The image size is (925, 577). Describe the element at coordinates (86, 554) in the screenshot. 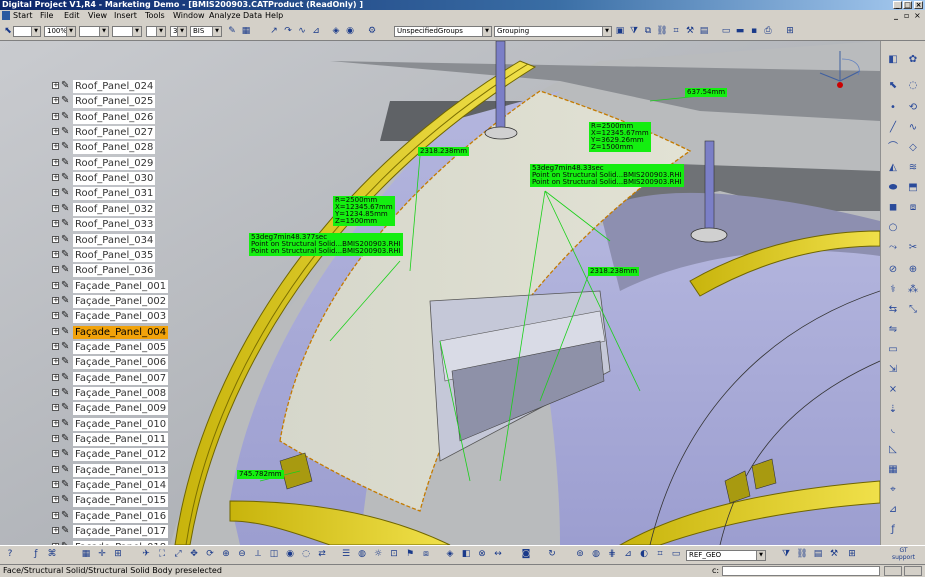

I see `grid-icon: ▦` at that location.